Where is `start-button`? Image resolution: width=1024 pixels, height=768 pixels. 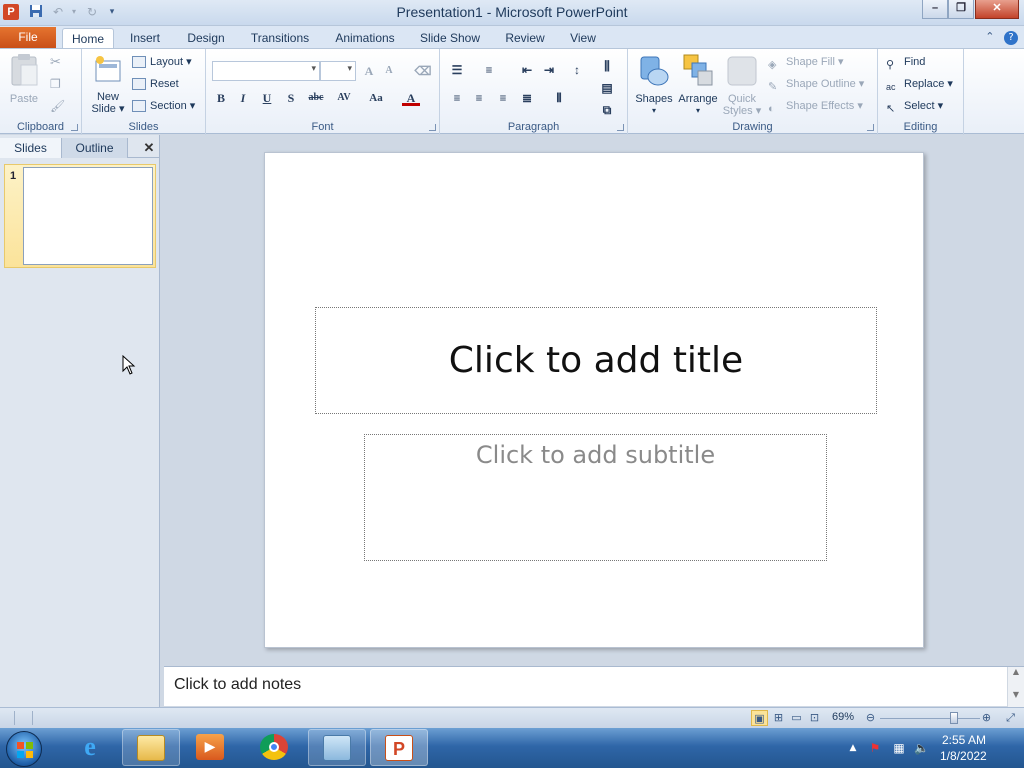 start-button is located at coordinates (24, 749).